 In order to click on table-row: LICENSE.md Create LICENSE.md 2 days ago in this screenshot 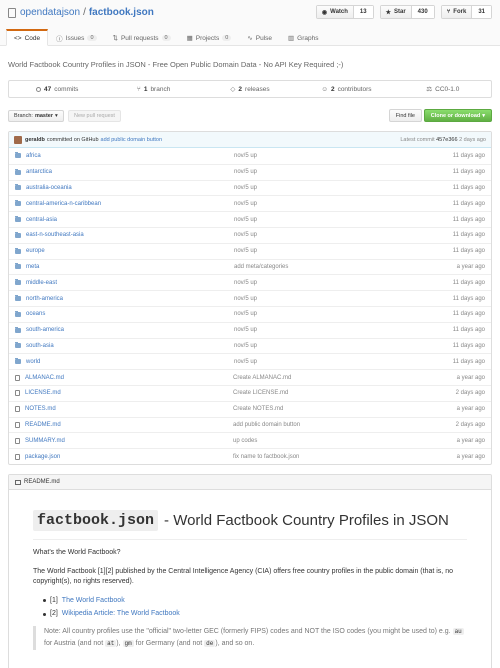, I will do `click(250, 392)`.